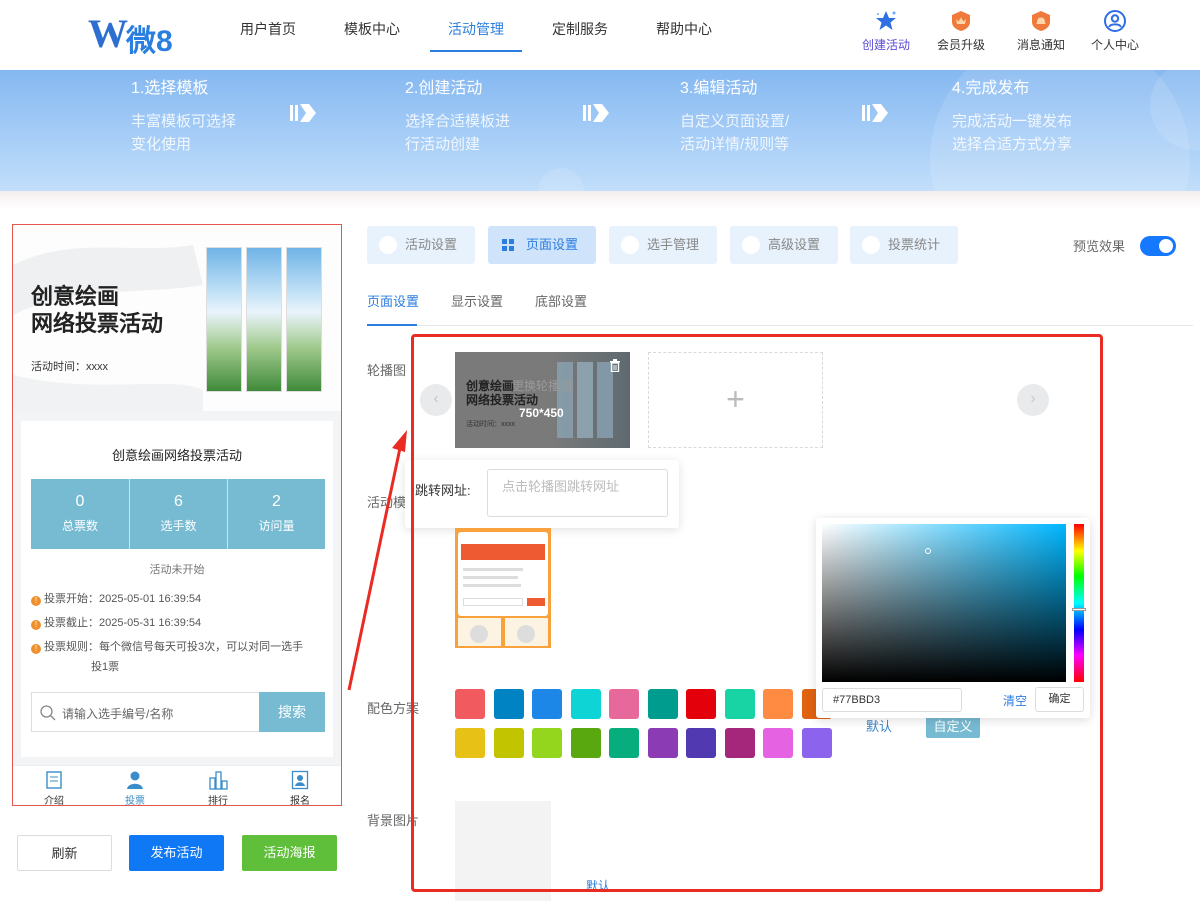  I want to click on preview-toggle-label: 预览效果, so click(1099, 246).